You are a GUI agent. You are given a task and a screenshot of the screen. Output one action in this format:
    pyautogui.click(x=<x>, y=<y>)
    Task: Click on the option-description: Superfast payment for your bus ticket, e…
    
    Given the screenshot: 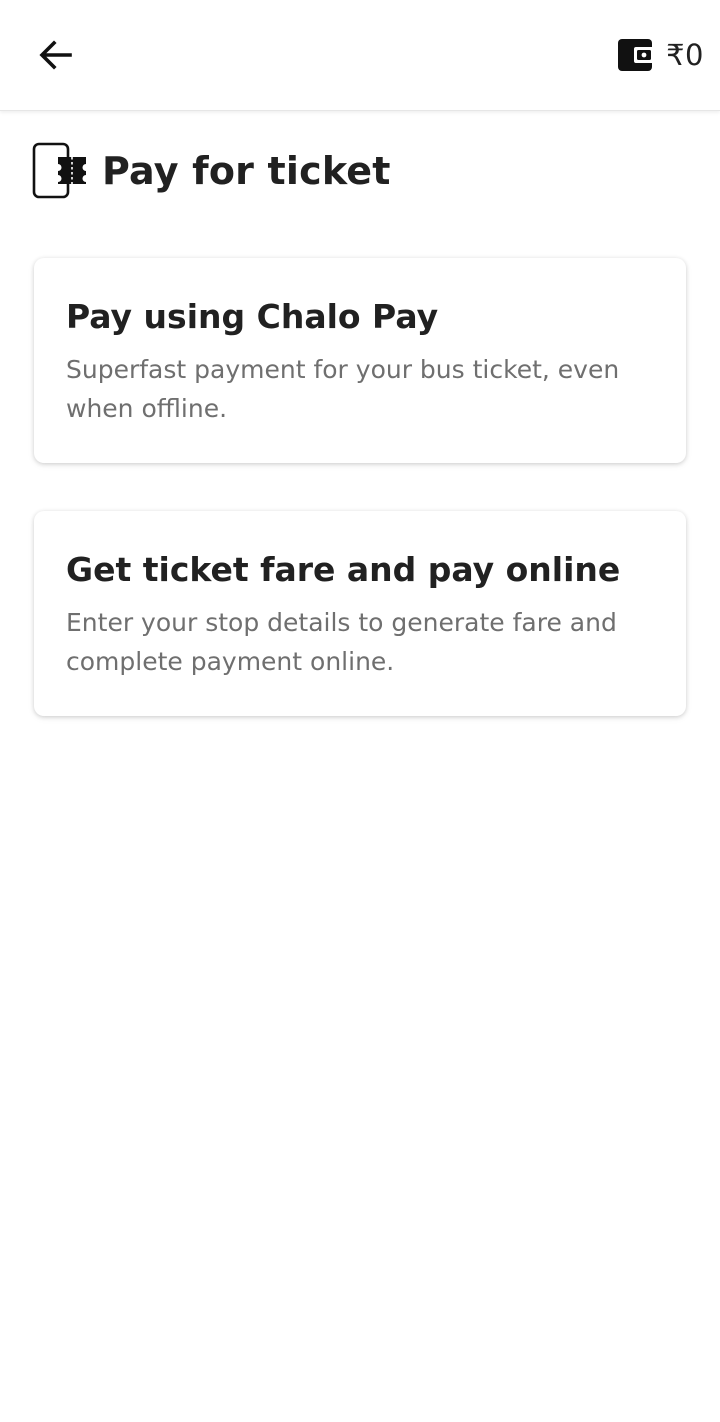 What is the action you would take?
    pyautogui.click(x=343, y=389)
    